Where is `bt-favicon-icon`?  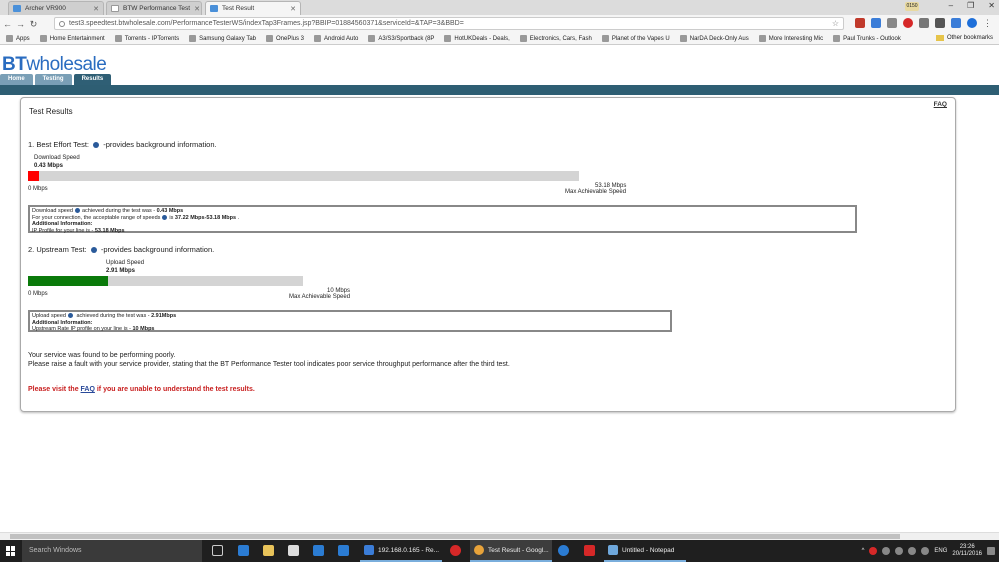
bt-favicon-icon is located at coordinates (214, 8).